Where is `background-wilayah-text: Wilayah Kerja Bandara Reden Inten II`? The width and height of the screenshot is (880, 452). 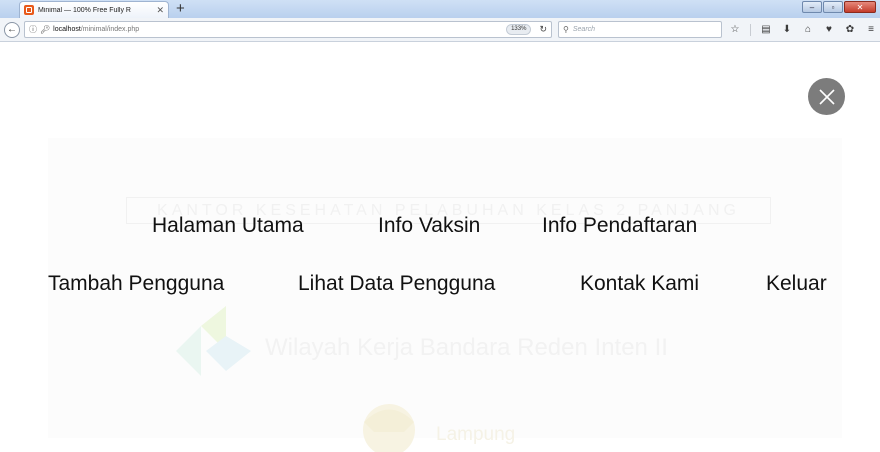
background-wilayah-text: Wilayah Kerja Bandara Reden Inten II is located at coordinates (466, 347).